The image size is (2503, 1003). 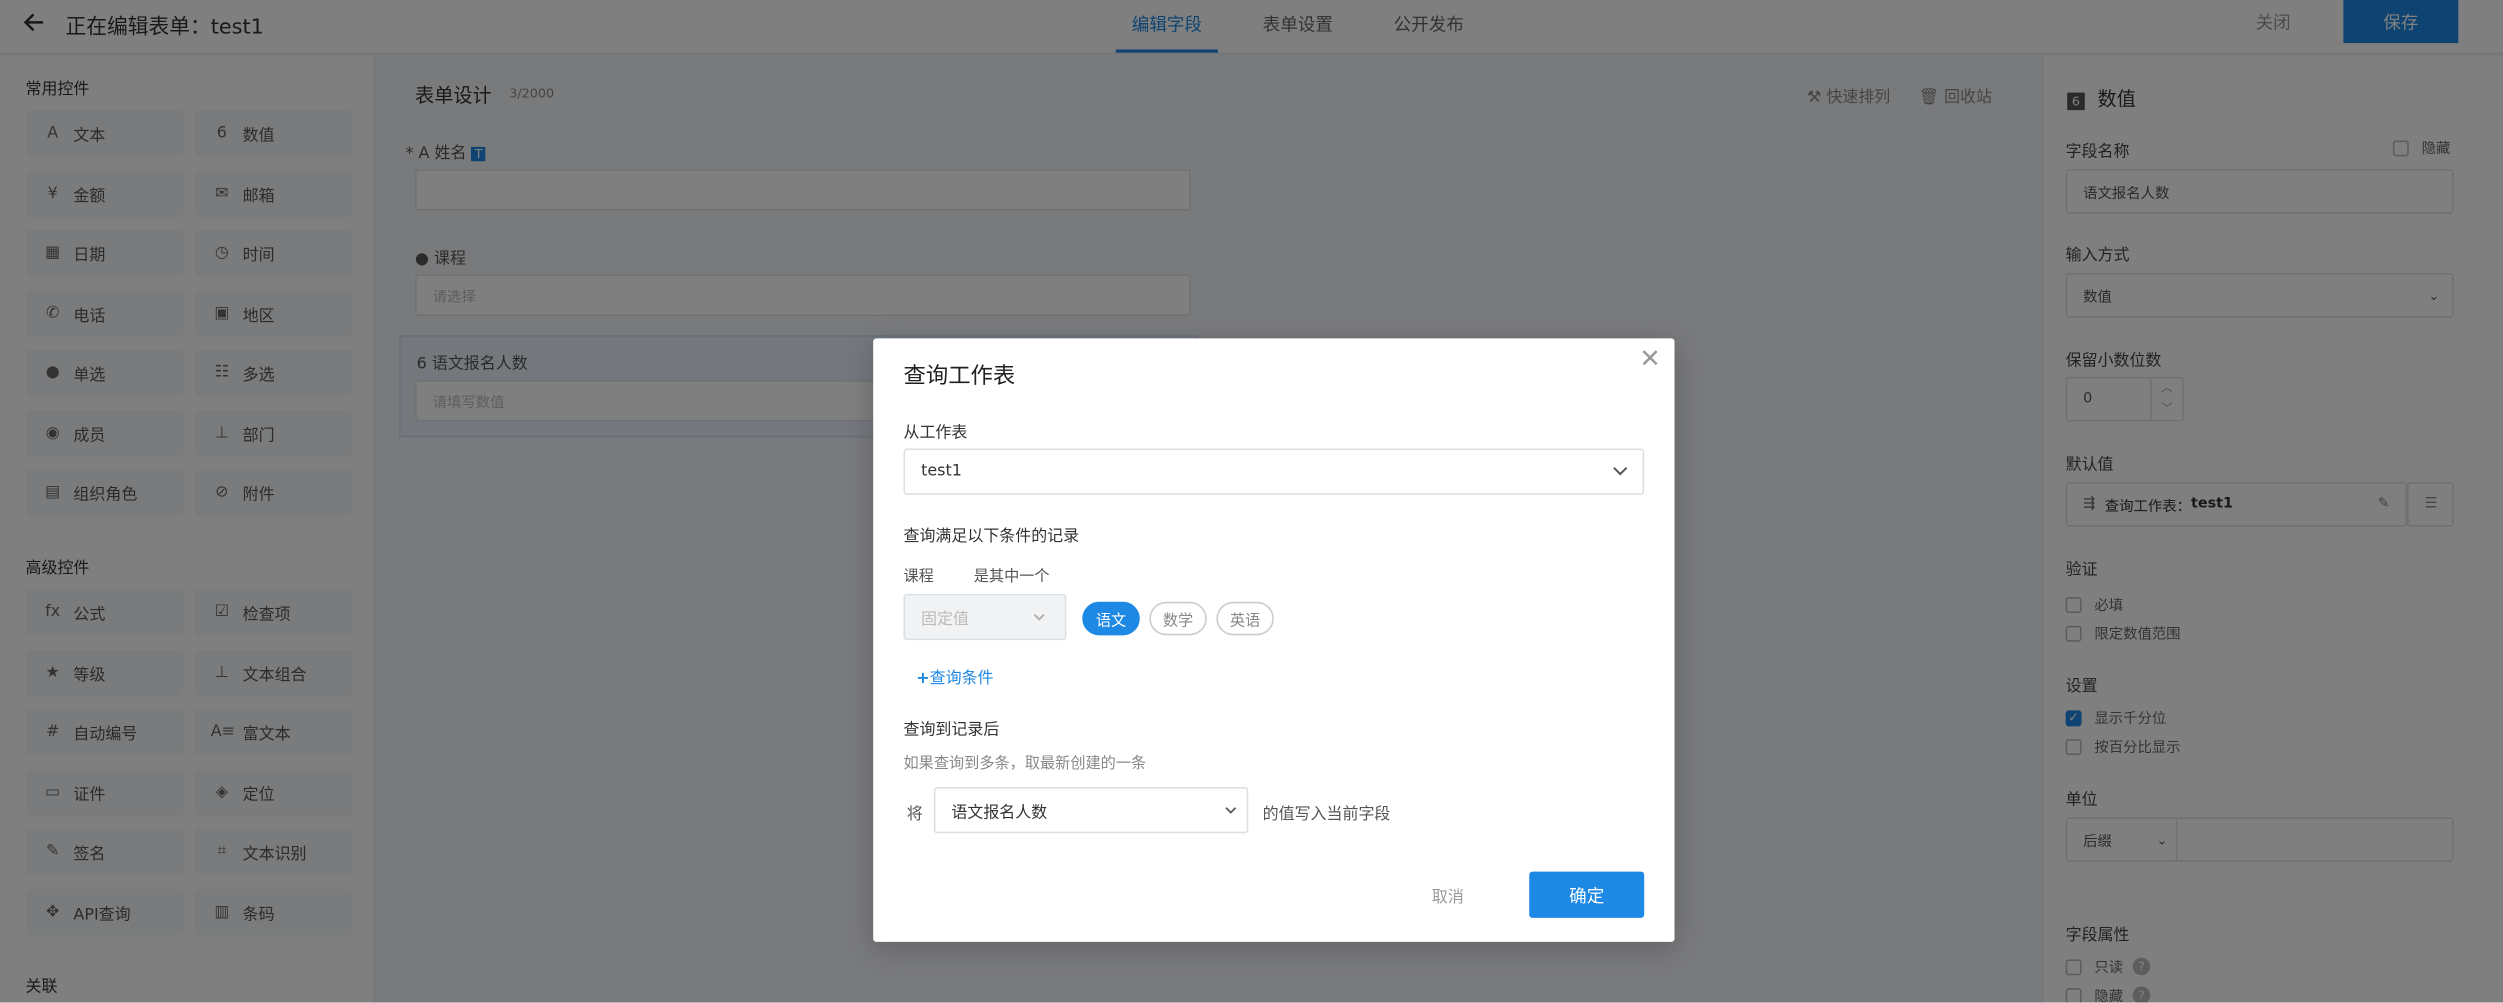 What do you see at coordinates (1245, 618) in the screenshot?
I see `tag-english: 英语` at bounding box center [1245, 618].